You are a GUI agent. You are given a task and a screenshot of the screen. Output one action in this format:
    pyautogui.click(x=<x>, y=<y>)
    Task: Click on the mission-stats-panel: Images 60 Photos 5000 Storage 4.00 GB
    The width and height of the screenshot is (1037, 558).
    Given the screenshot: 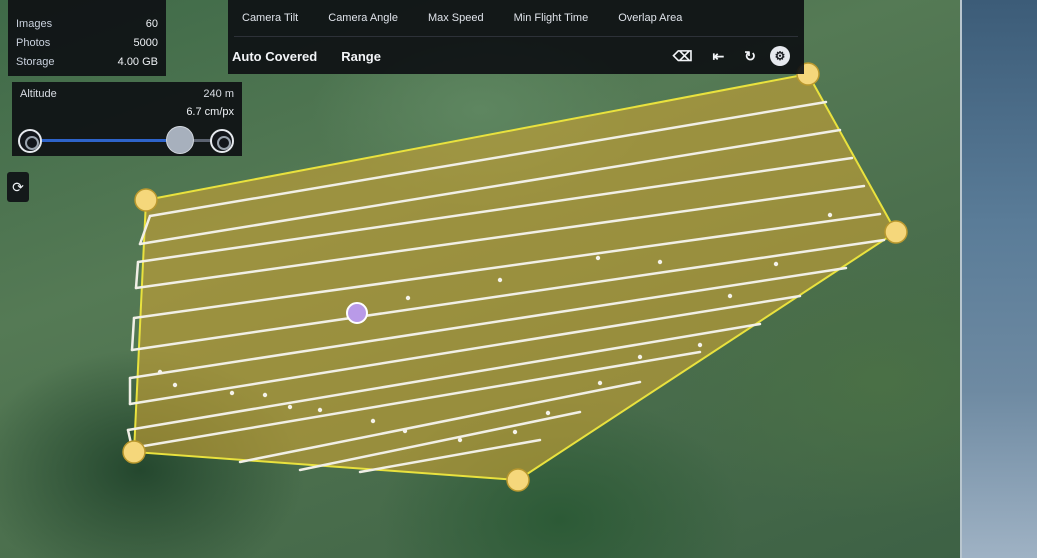 What is the action you would take?
    pyautogui.click(x=87, y=38)
    